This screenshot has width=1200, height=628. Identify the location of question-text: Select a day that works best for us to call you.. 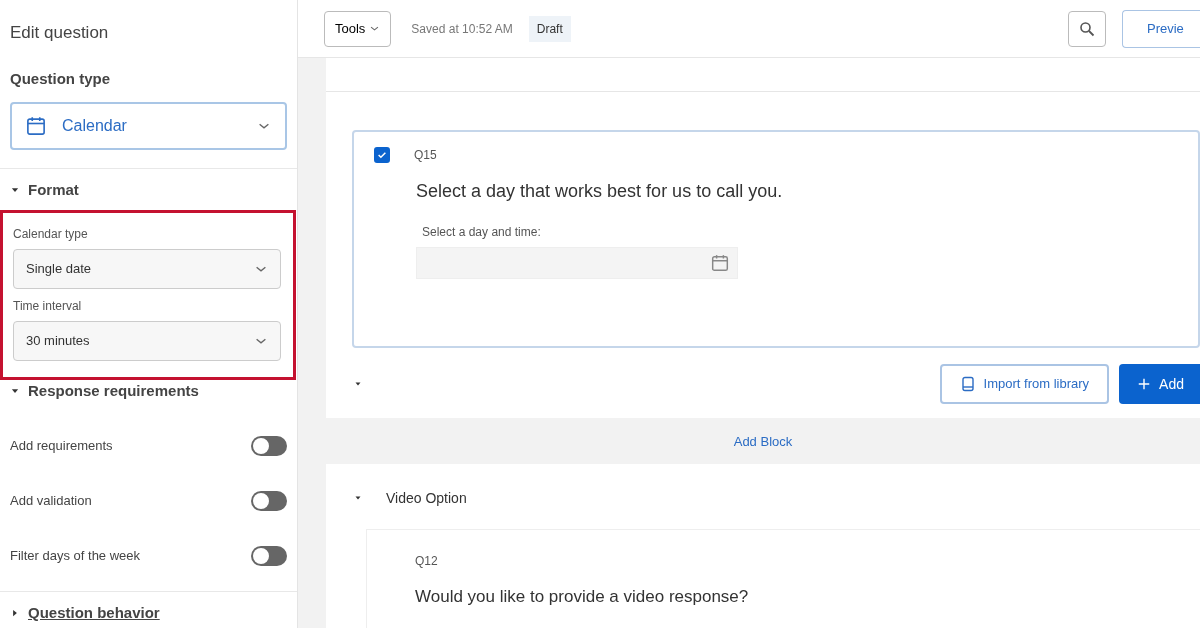
(600, 191).